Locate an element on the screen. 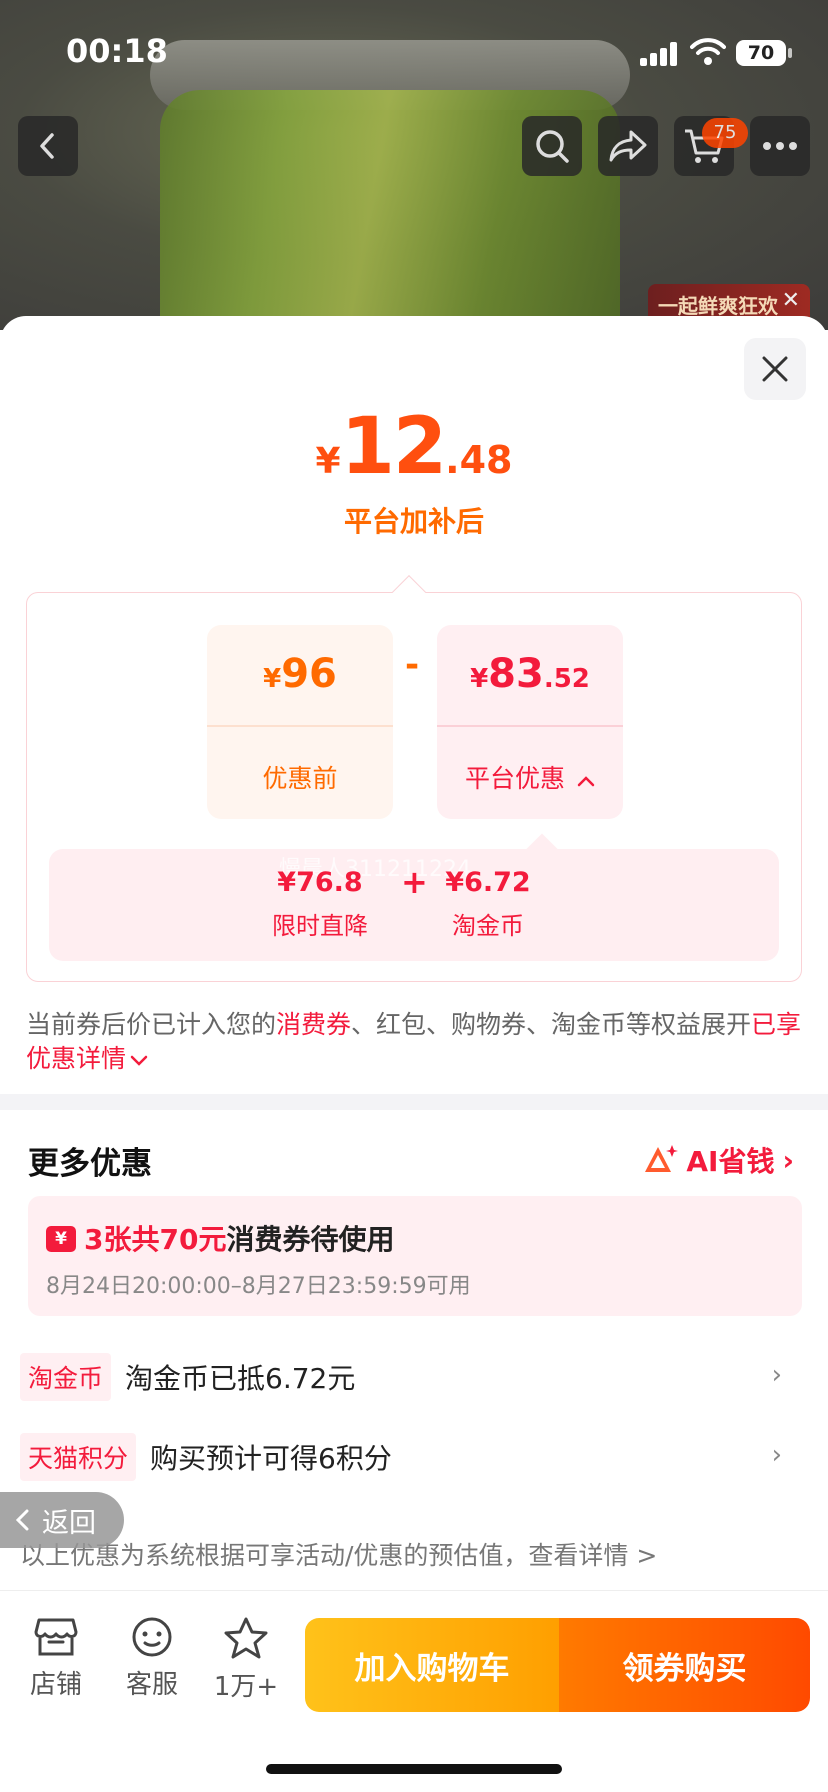 This screenshot has width=828, height=1792. breakdown-value: ¥76.8 is located at coordinates (320, 882).